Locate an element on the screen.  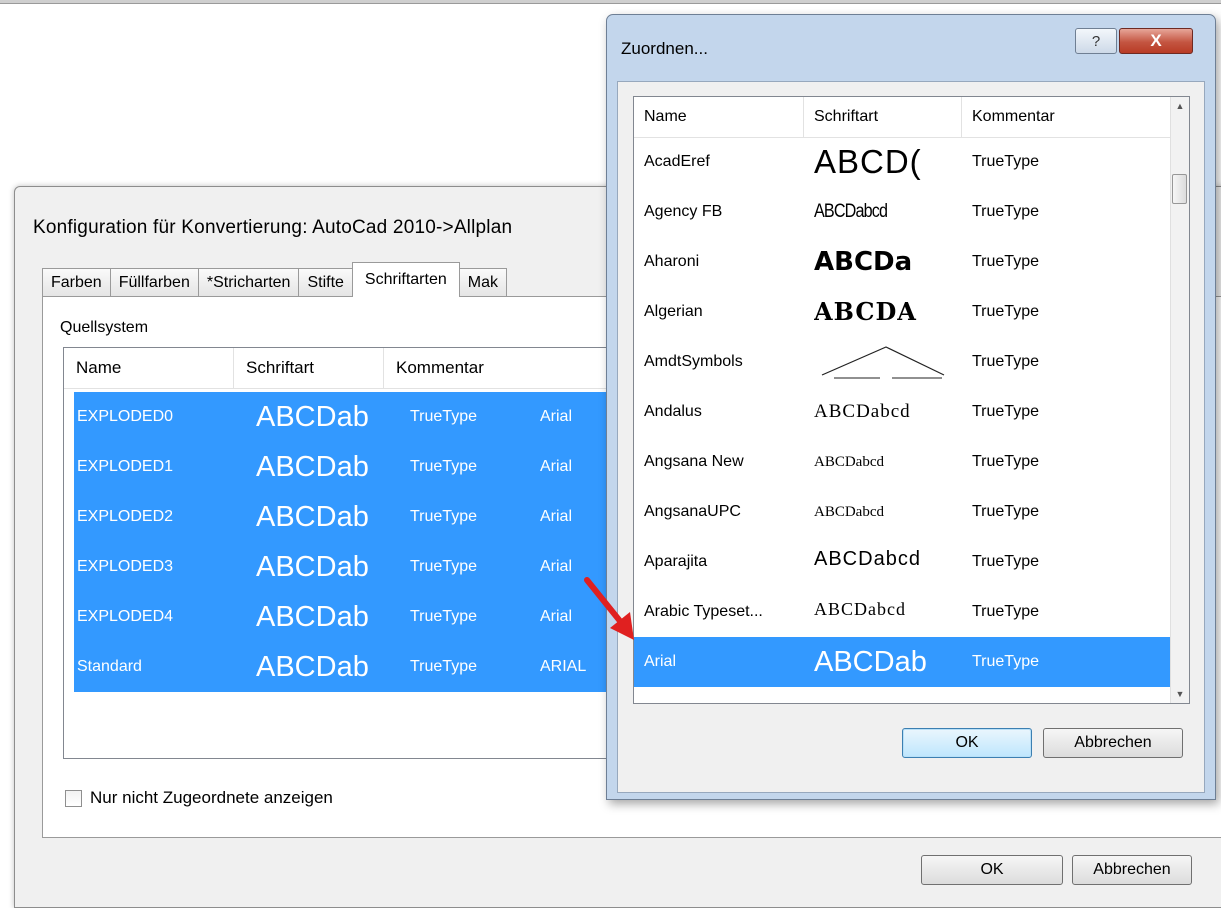
list-item: Andalus ABCDabcd TrueType is located at coordinates (903, 412).